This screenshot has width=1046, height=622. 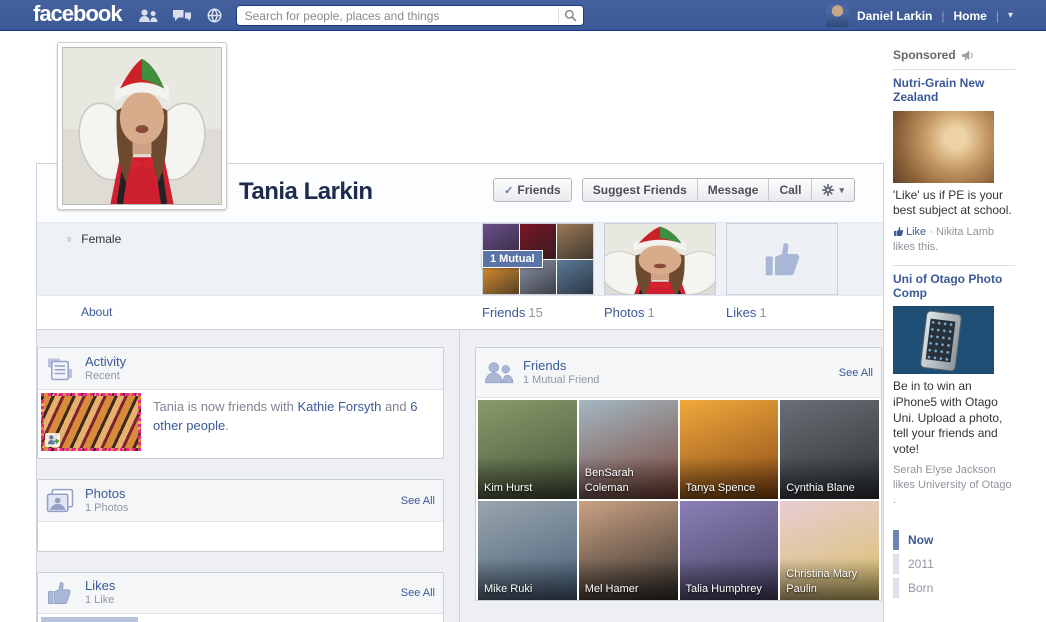 I want to click on photos-tile-image, so click(x=660, y=259).